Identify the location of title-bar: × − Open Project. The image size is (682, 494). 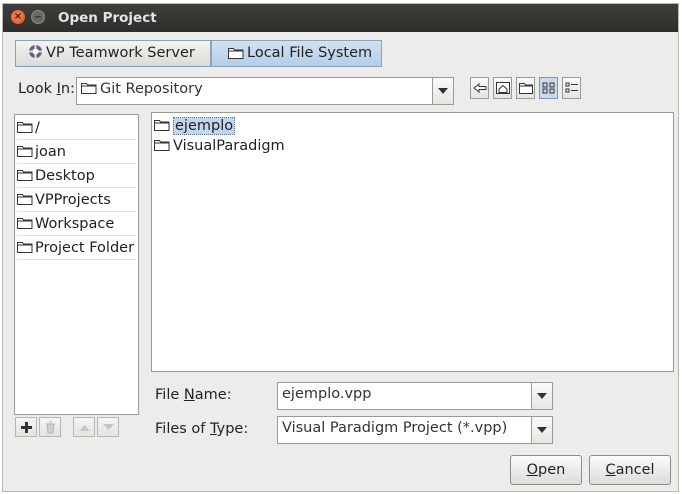
(340, 18).